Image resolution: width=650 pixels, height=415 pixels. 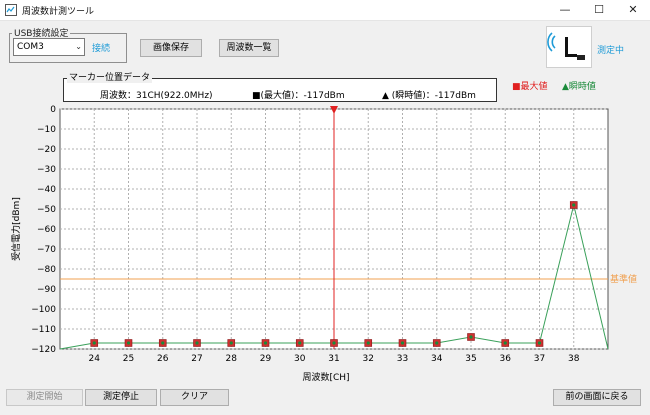 What do you see at coordinates (574, 359) in the screenshot?
I see `x-tick-label: 38` at bounding box center [574, 359].